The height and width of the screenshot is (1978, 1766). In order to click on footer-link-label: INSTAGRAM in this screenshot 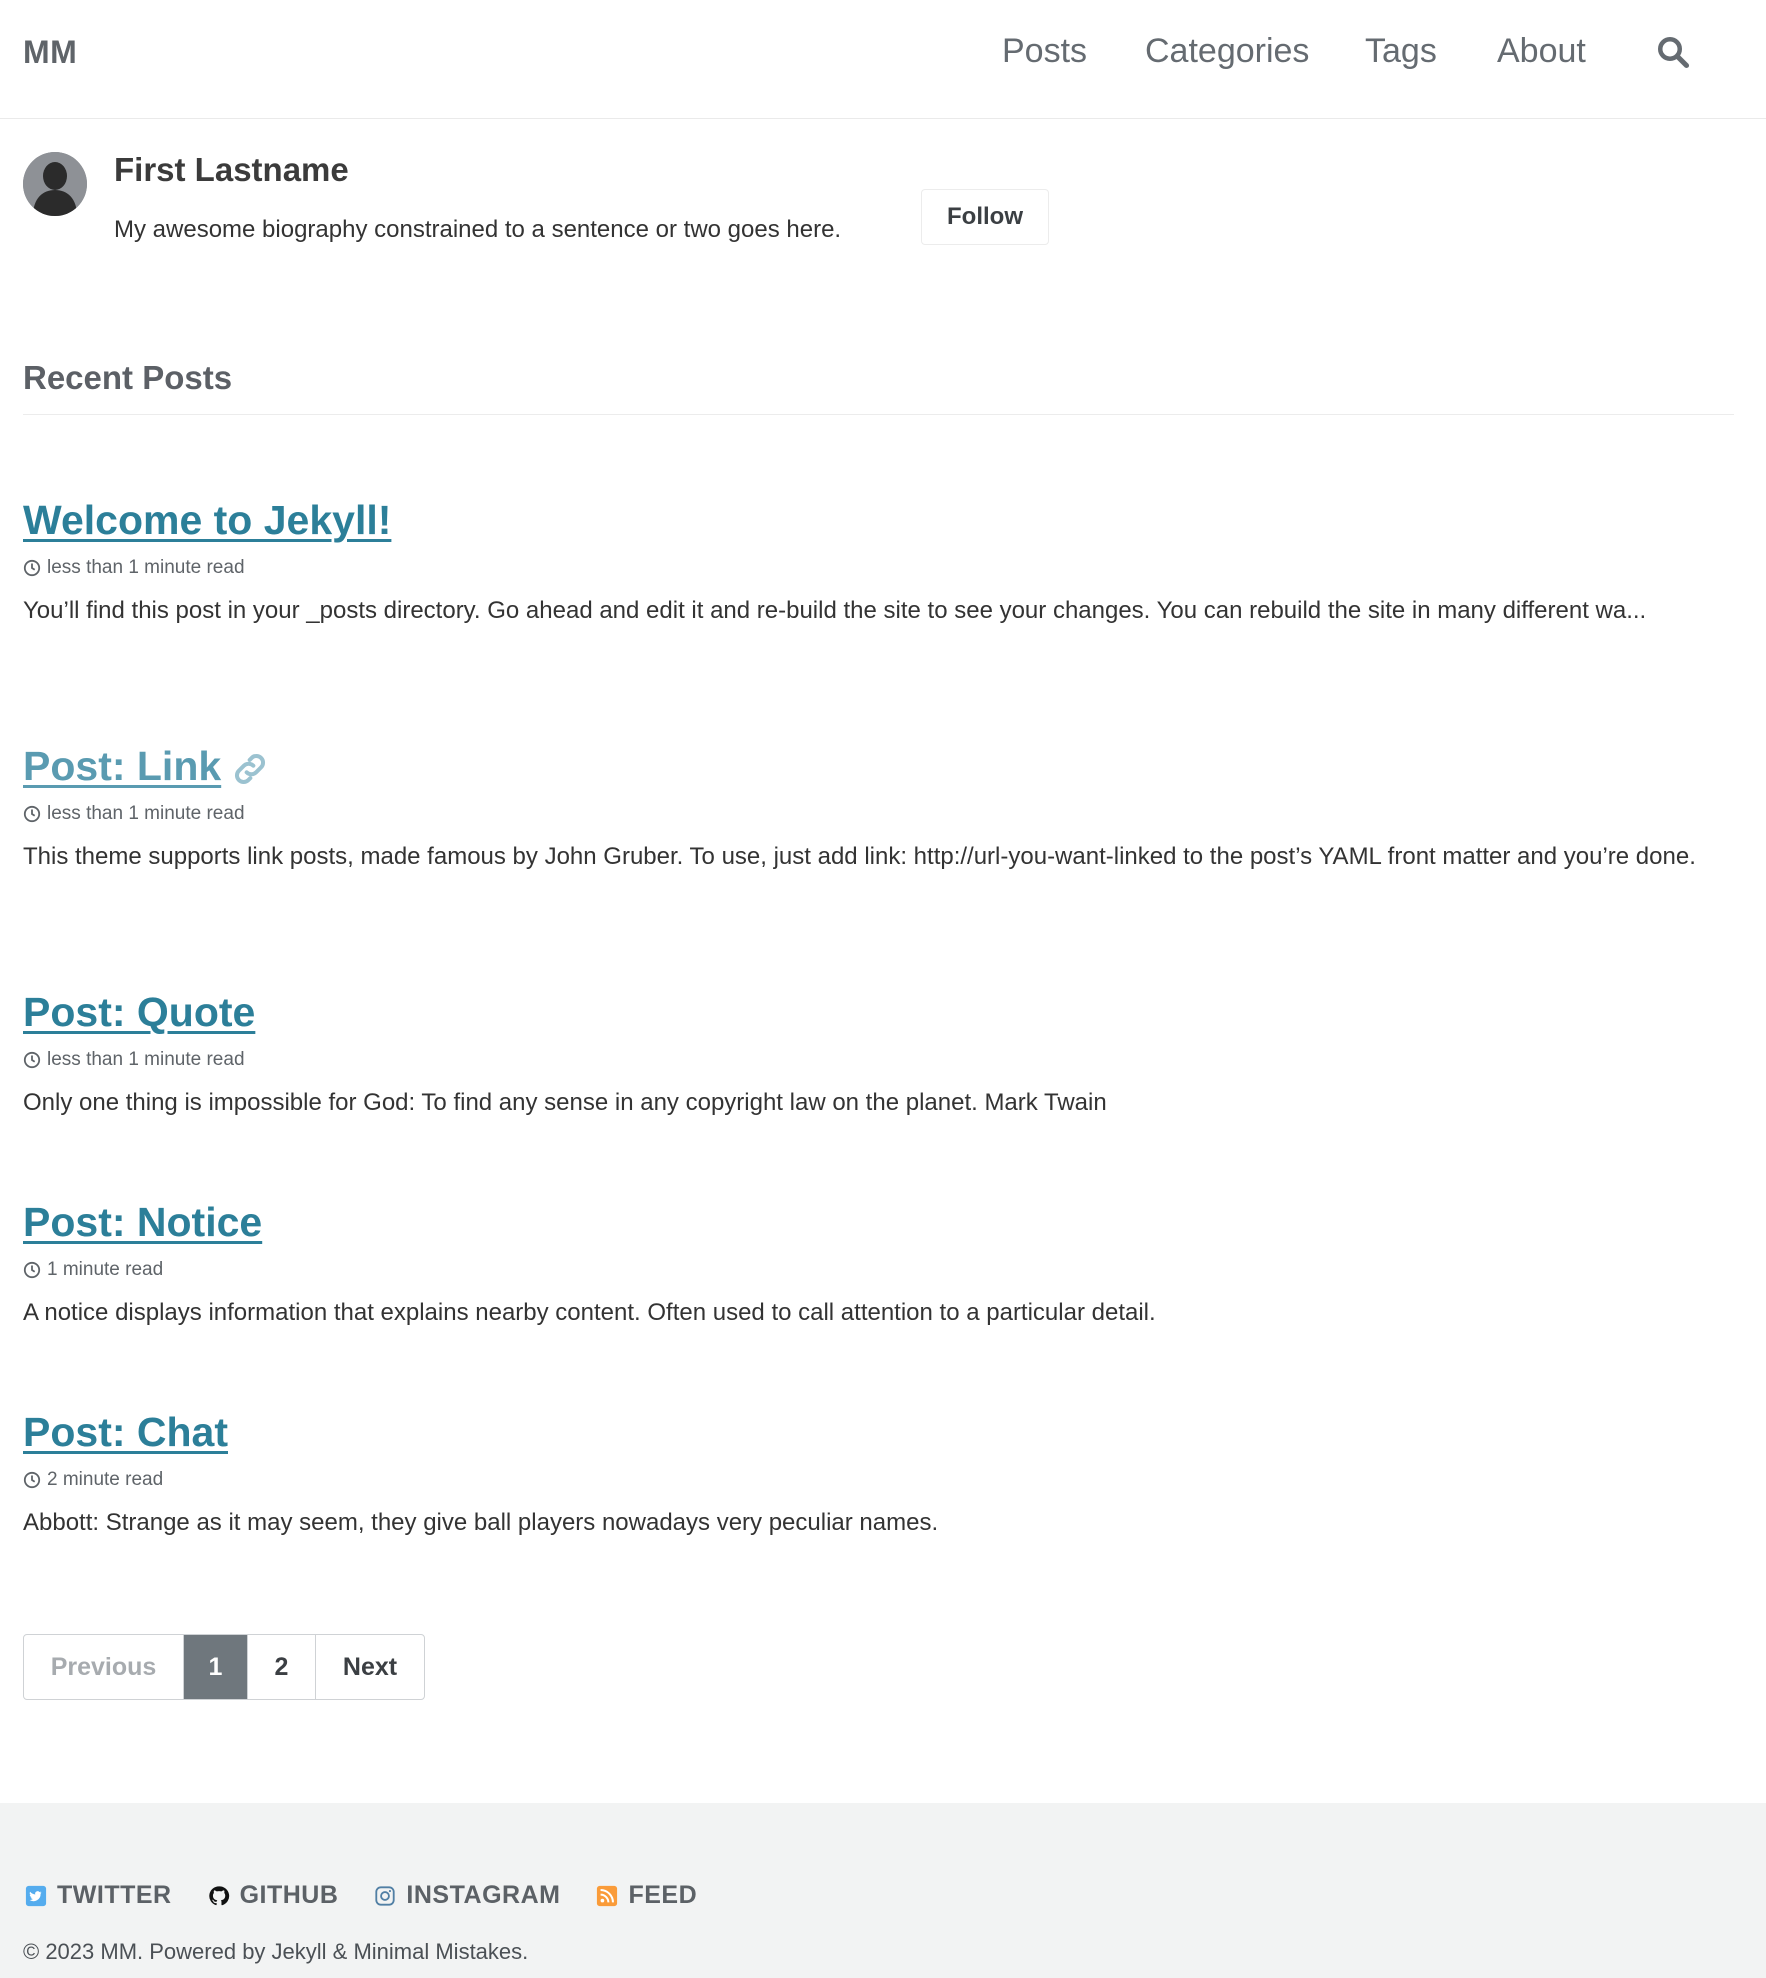, I will do `click(483, 1895)`.